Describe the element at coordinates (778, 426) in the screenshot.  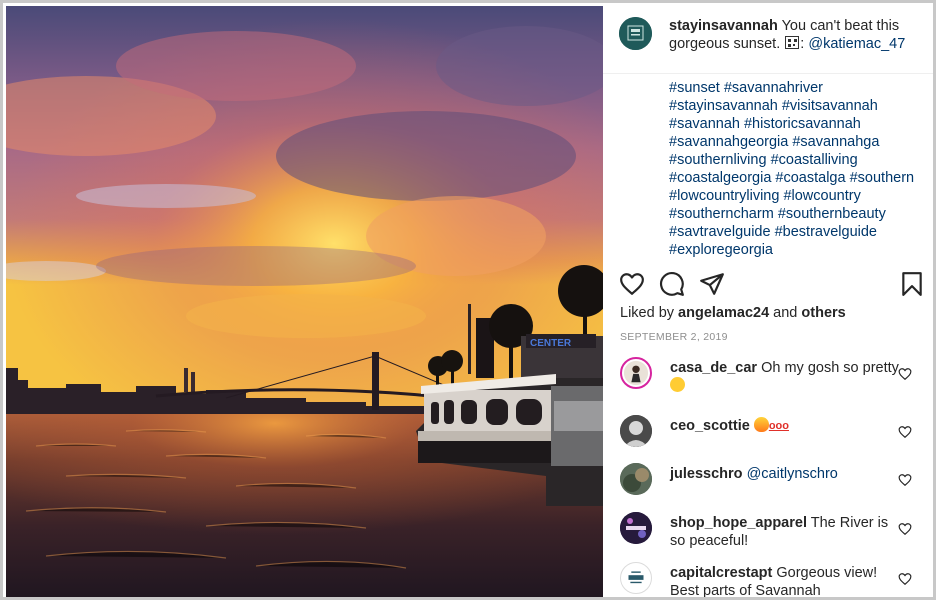
I see `hundred-points-emoji: ooo` at that location.